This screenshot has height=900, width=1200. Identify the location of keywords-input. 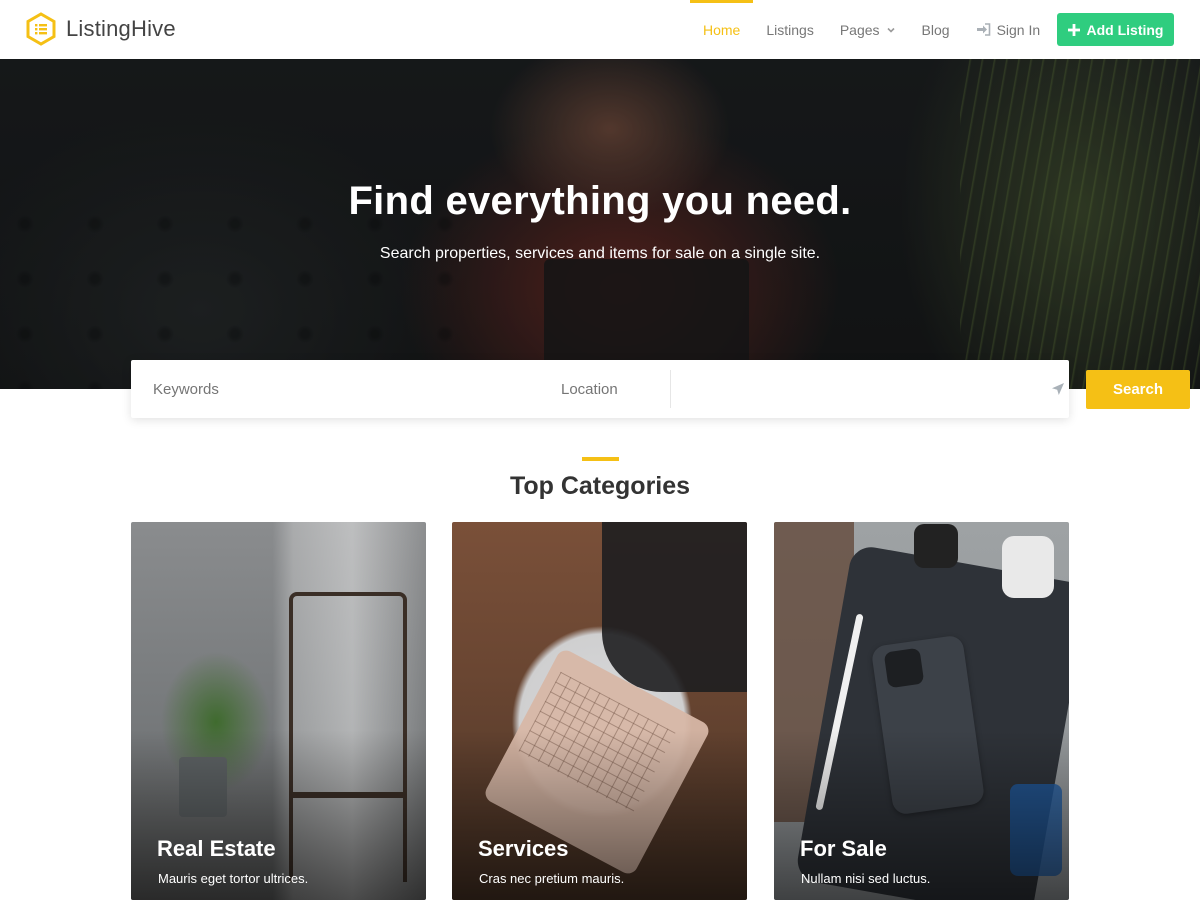
(343, 389).